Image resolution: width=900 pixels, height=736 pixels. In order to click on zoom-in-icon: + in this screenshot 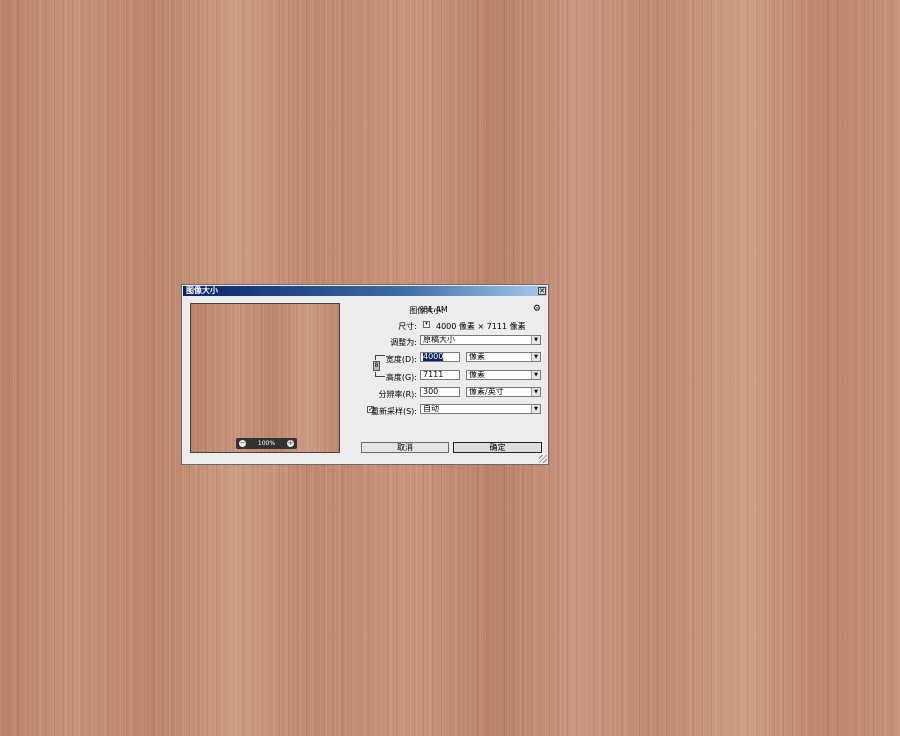, I will do `click(290, 443)`.